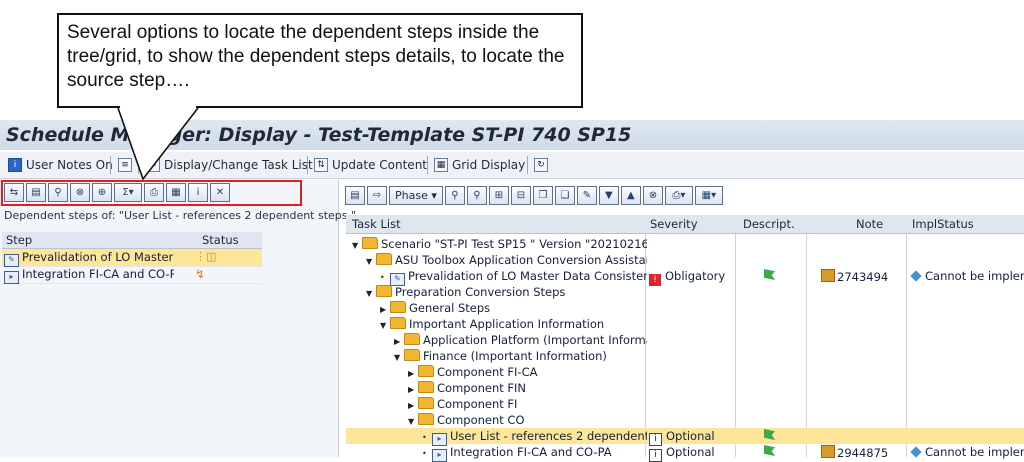 This screenshot has width=1024, height=462. I want to click on column-task-list: Task List, so click(376, 224).